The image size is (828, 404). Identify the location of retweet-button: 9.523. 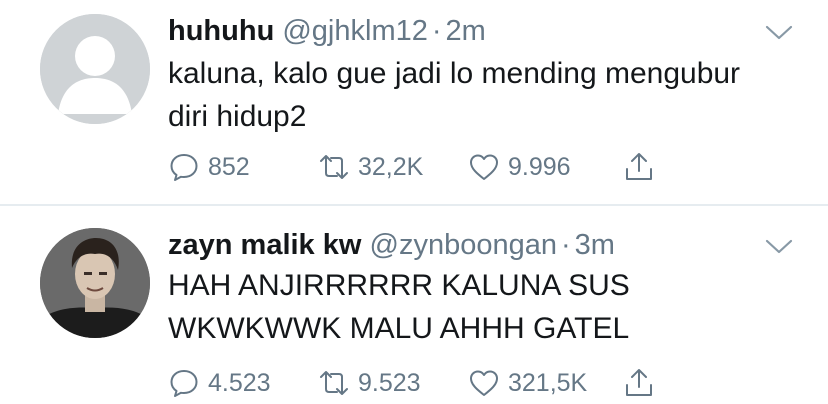
(369, 383).